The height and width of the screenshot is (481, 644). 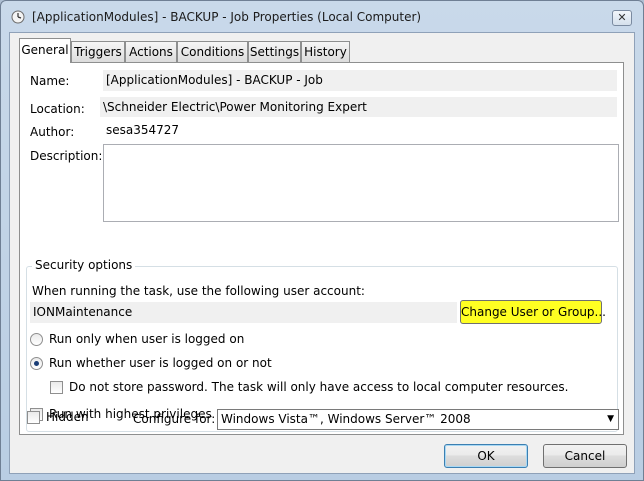 What do you see at coordinates (84, 265) in the screenshot?
I see `security-options-title: Security options` at bounding box center [84, 265].